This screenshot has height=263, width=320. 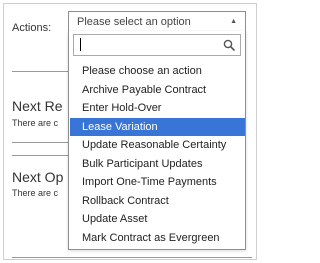 What do you see at coordinates (157, 238) in the screenshot?
I see `option-item: Mark Contract as Evergreen` at bounding box center [157, 238].